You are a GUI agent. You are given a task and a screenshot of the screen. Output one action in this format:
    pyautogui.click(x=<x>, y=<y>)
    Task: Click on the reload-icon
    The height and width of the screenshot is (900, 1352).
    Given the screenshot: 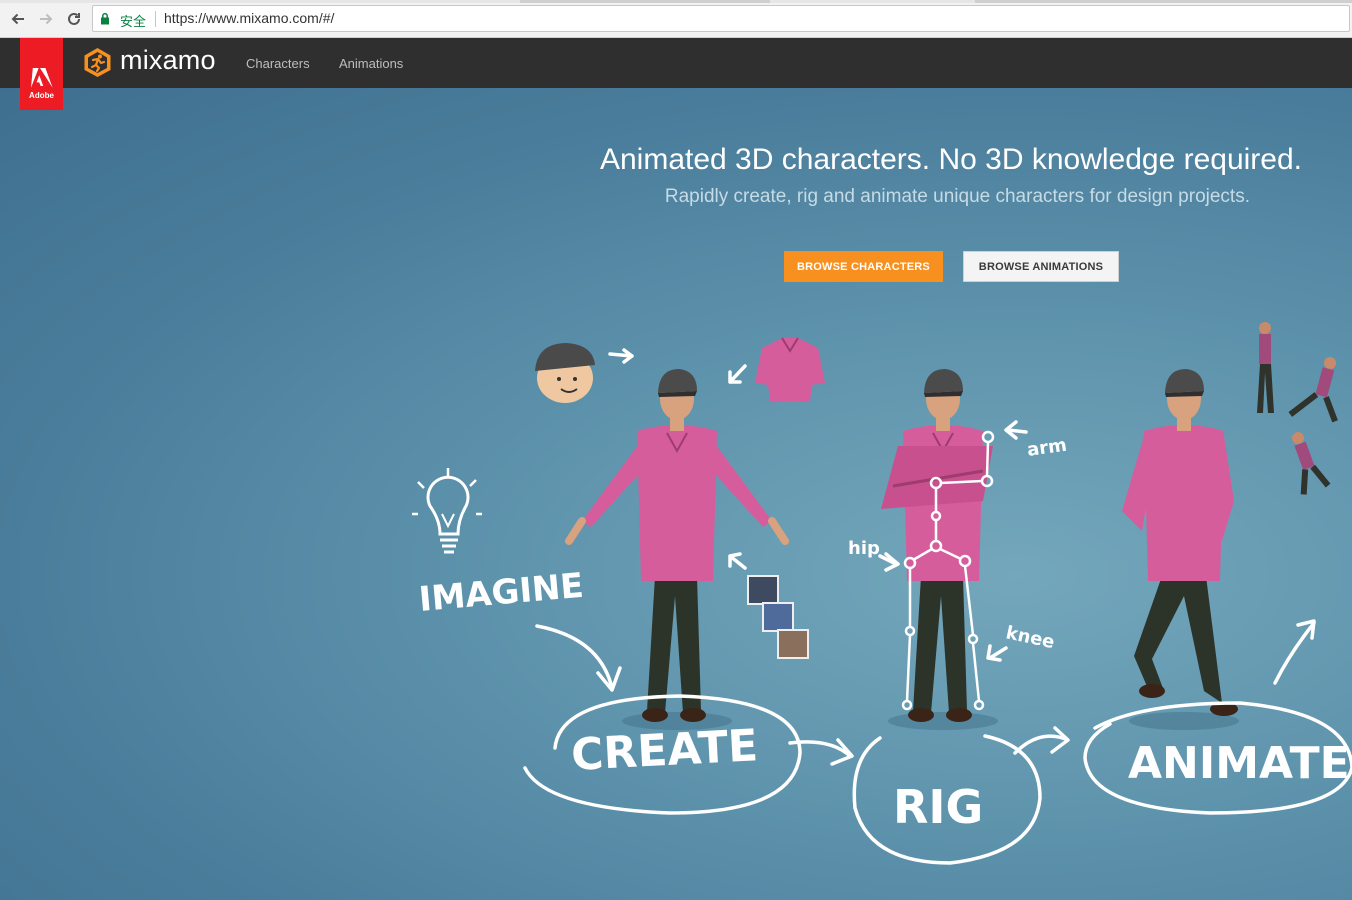 What is the action you would take?
    pyautogui.click(x=74, y=18)
    